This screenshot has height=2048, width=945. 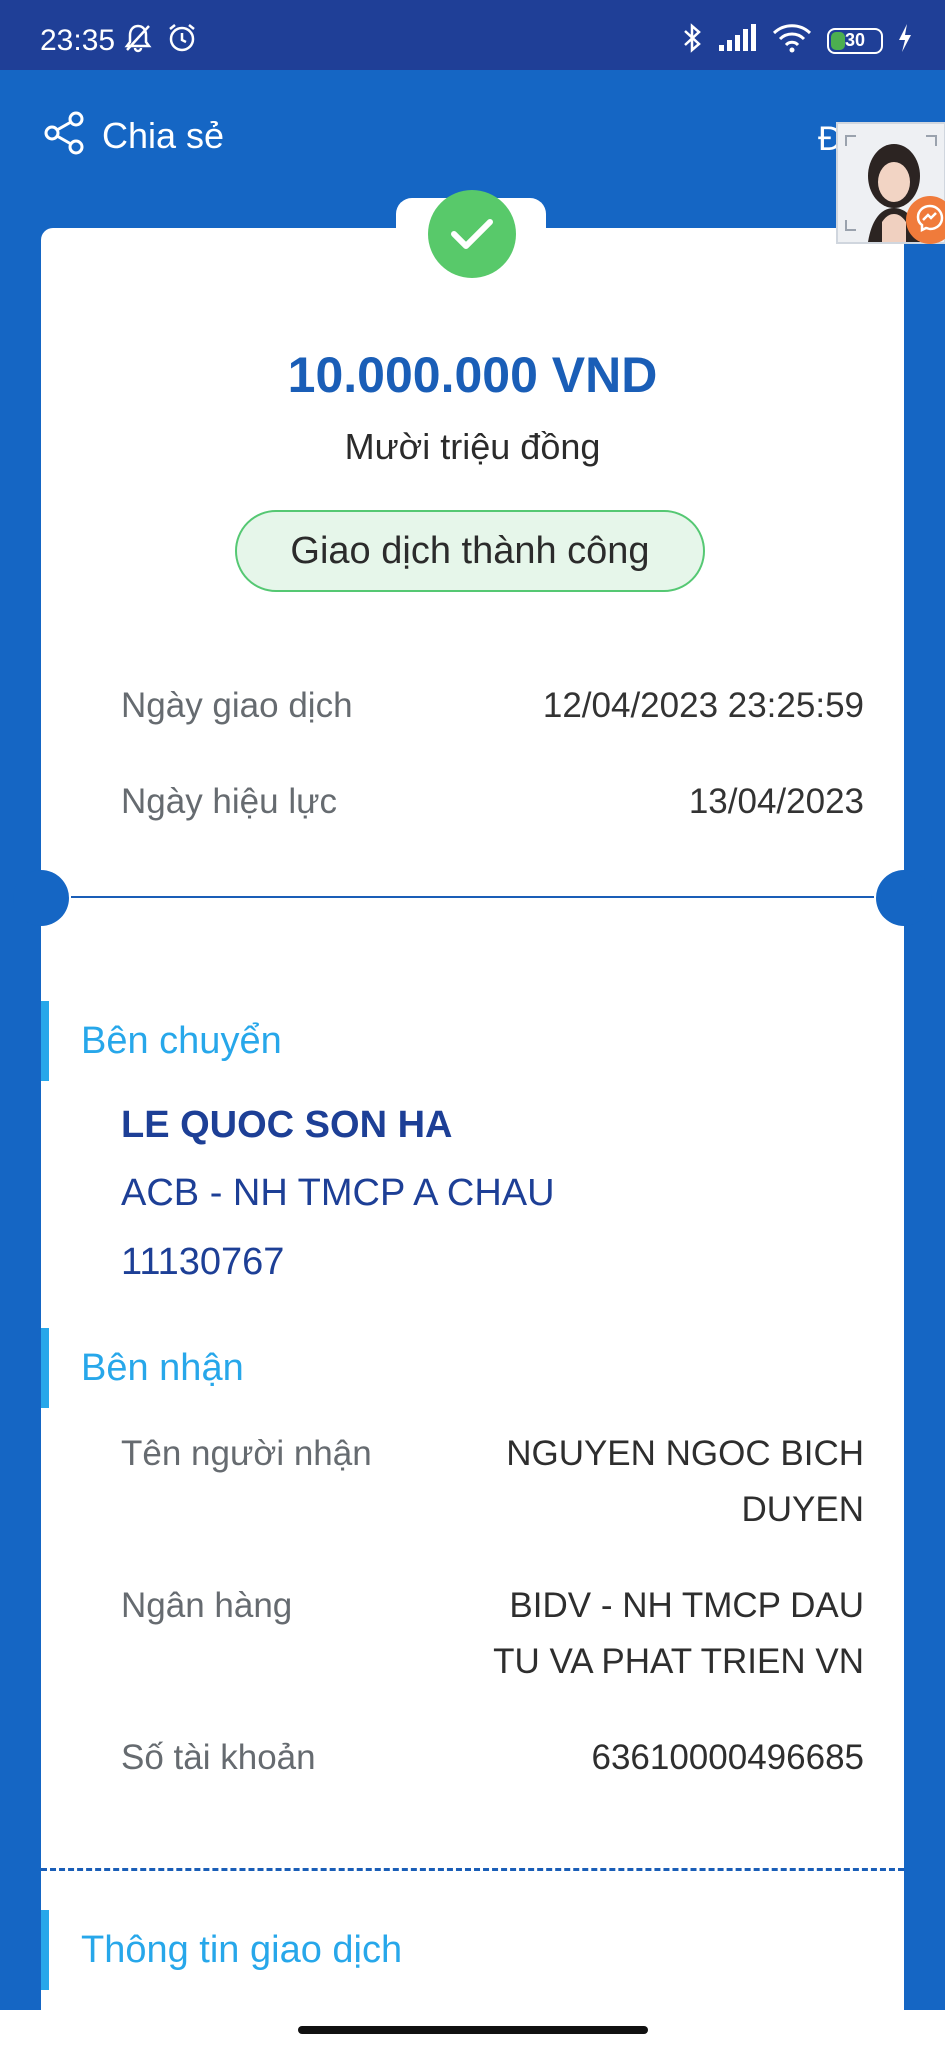 What do you see at coordinates (492, 802) in the screenshot?
I see `info-row-effective-date: Ngày hiệu lực 13/04/2023` at bounding box center [492, 802].